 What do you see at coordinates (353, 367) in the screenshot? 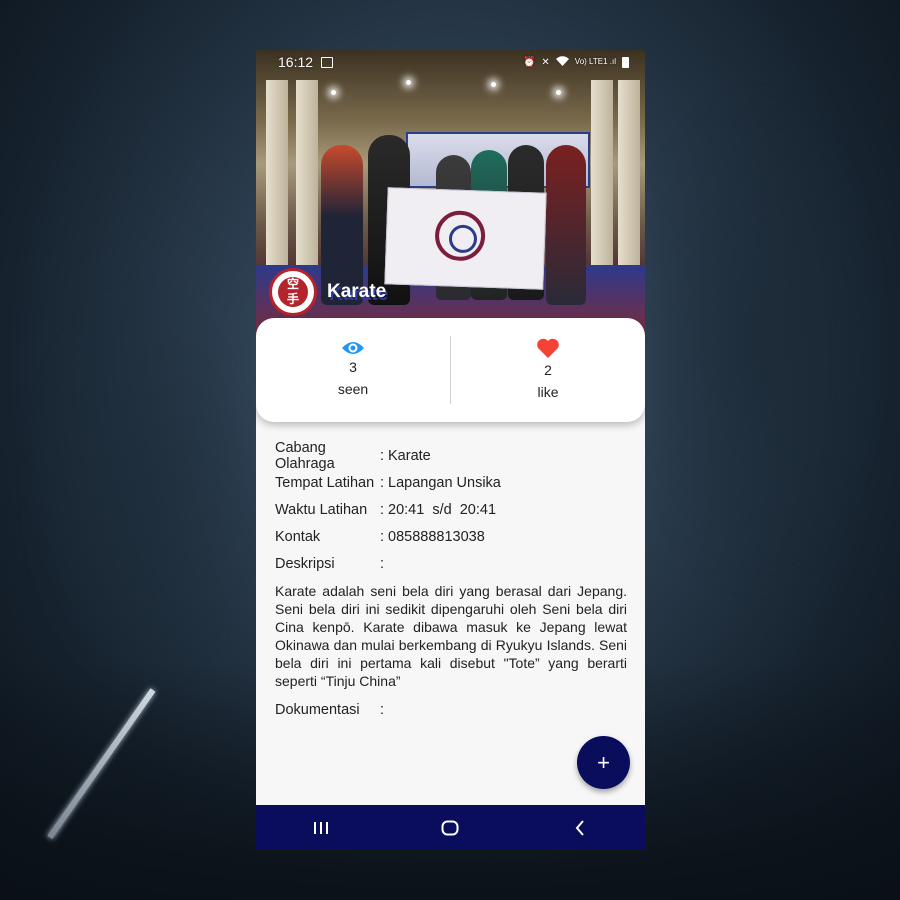
I see `seen-count: 3` at bounding box center [353, 367].